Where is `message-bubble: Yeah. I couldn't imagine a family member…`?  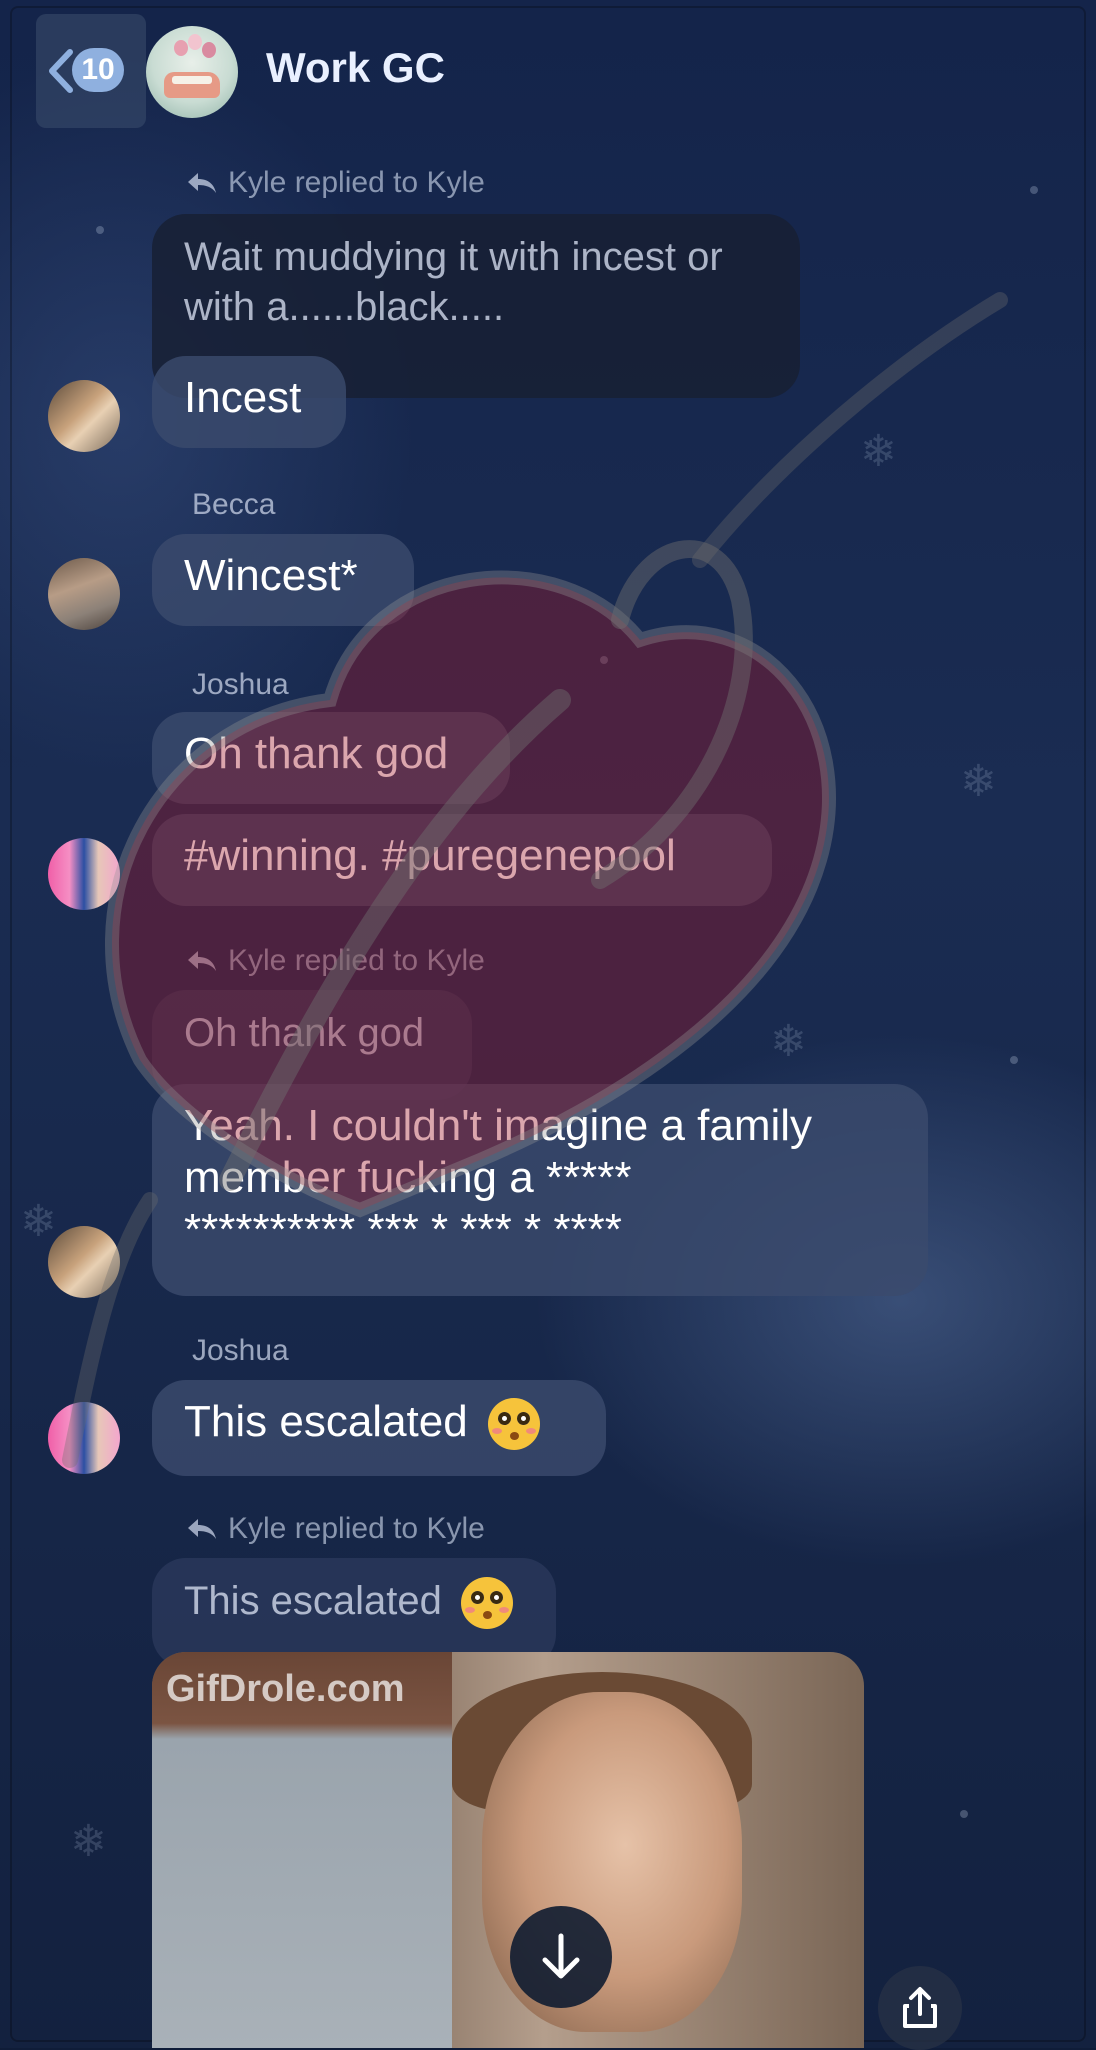
message-bubble: Yeah. I couldn't imagine a family member… is located at coordinates (540, 1190).